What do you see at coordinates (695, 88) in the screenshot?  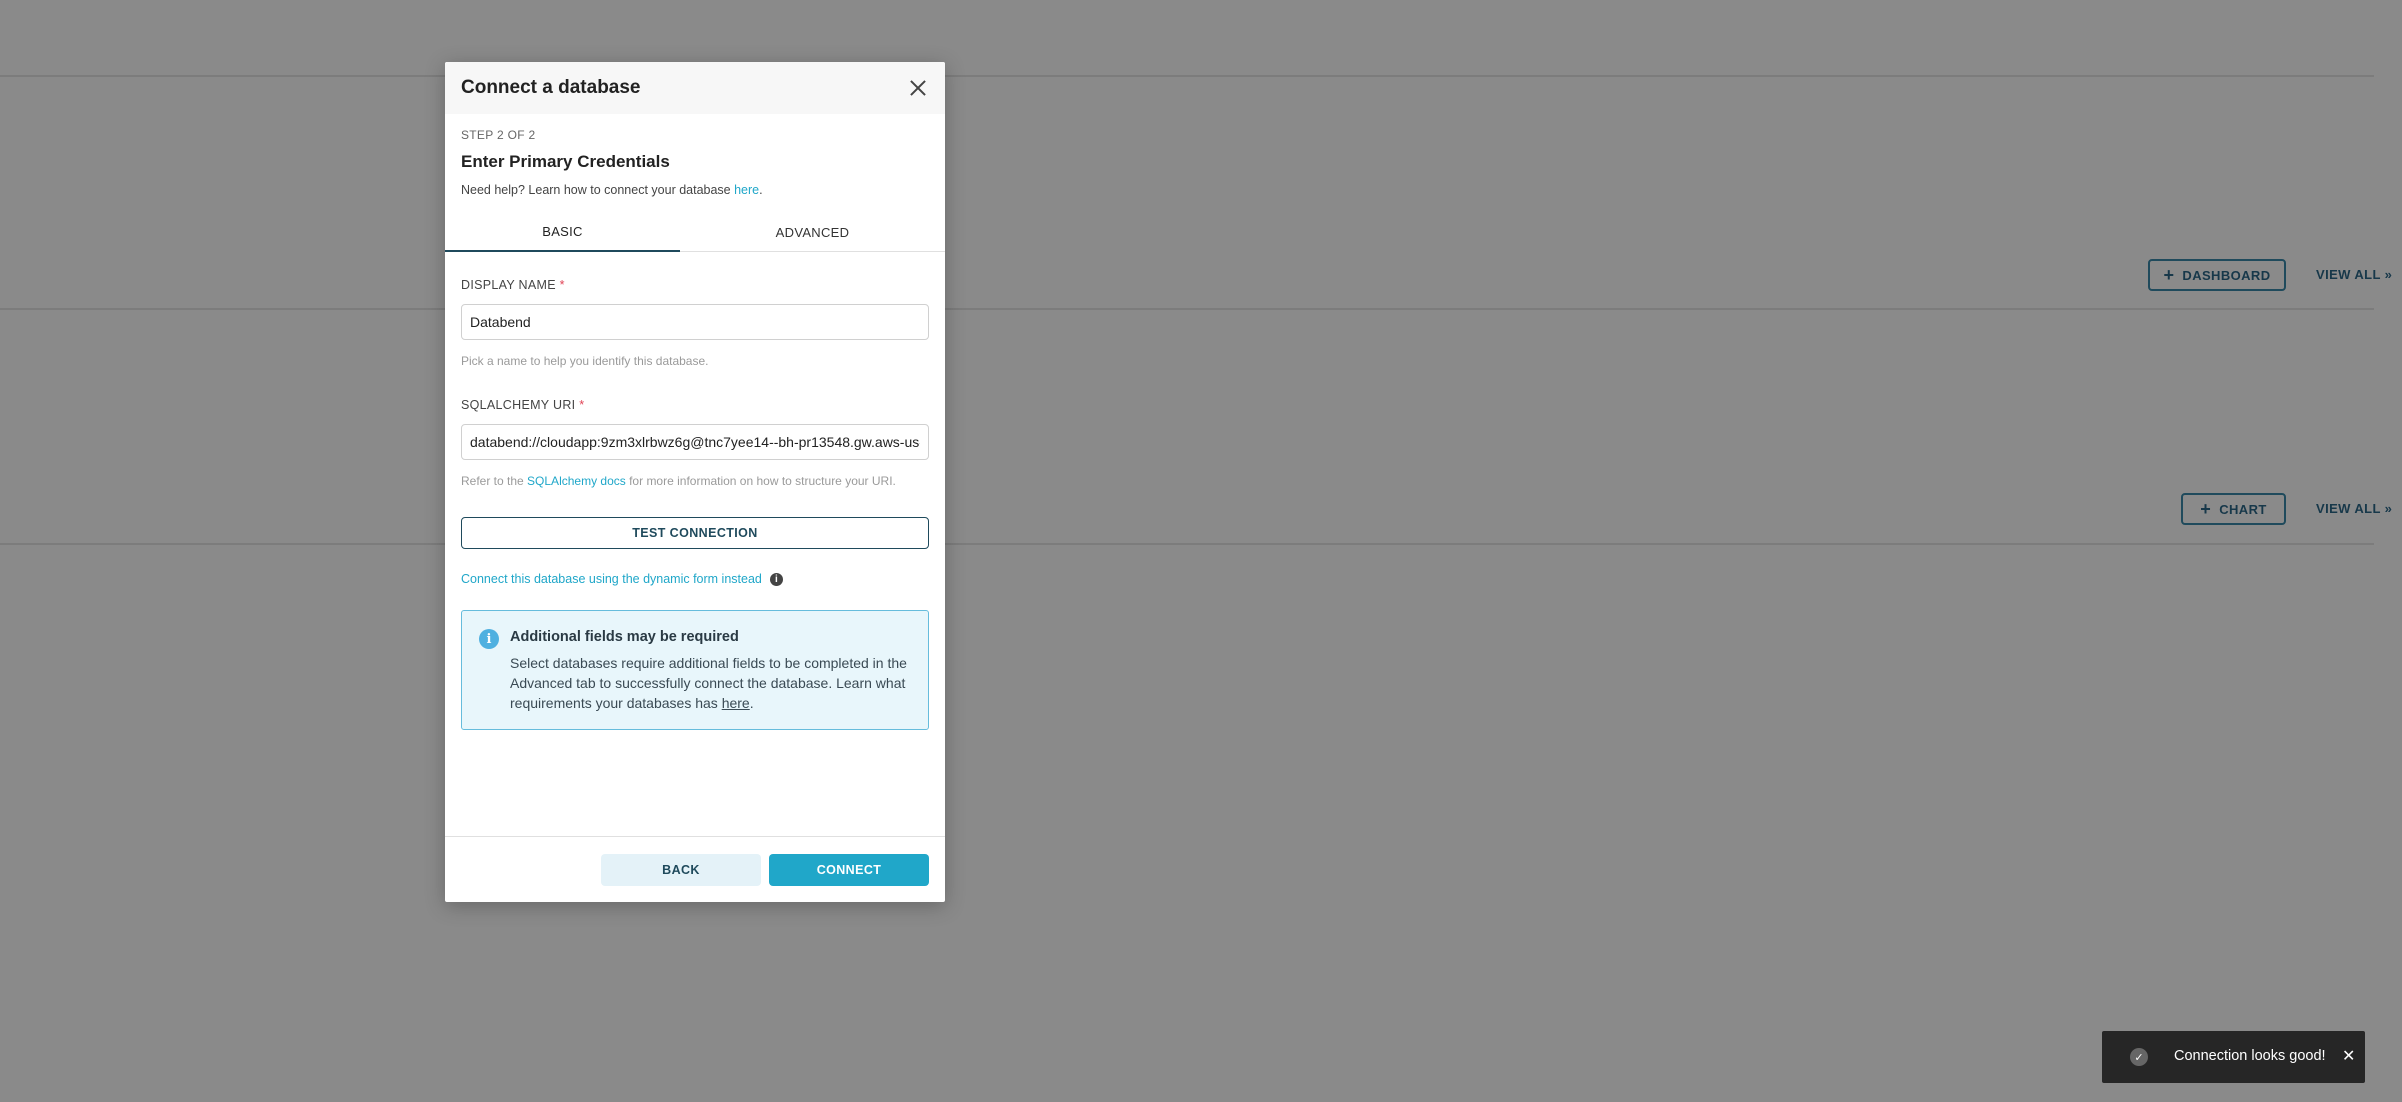 I see `modal-header: Connect a database` at bounding box center [695, 88].